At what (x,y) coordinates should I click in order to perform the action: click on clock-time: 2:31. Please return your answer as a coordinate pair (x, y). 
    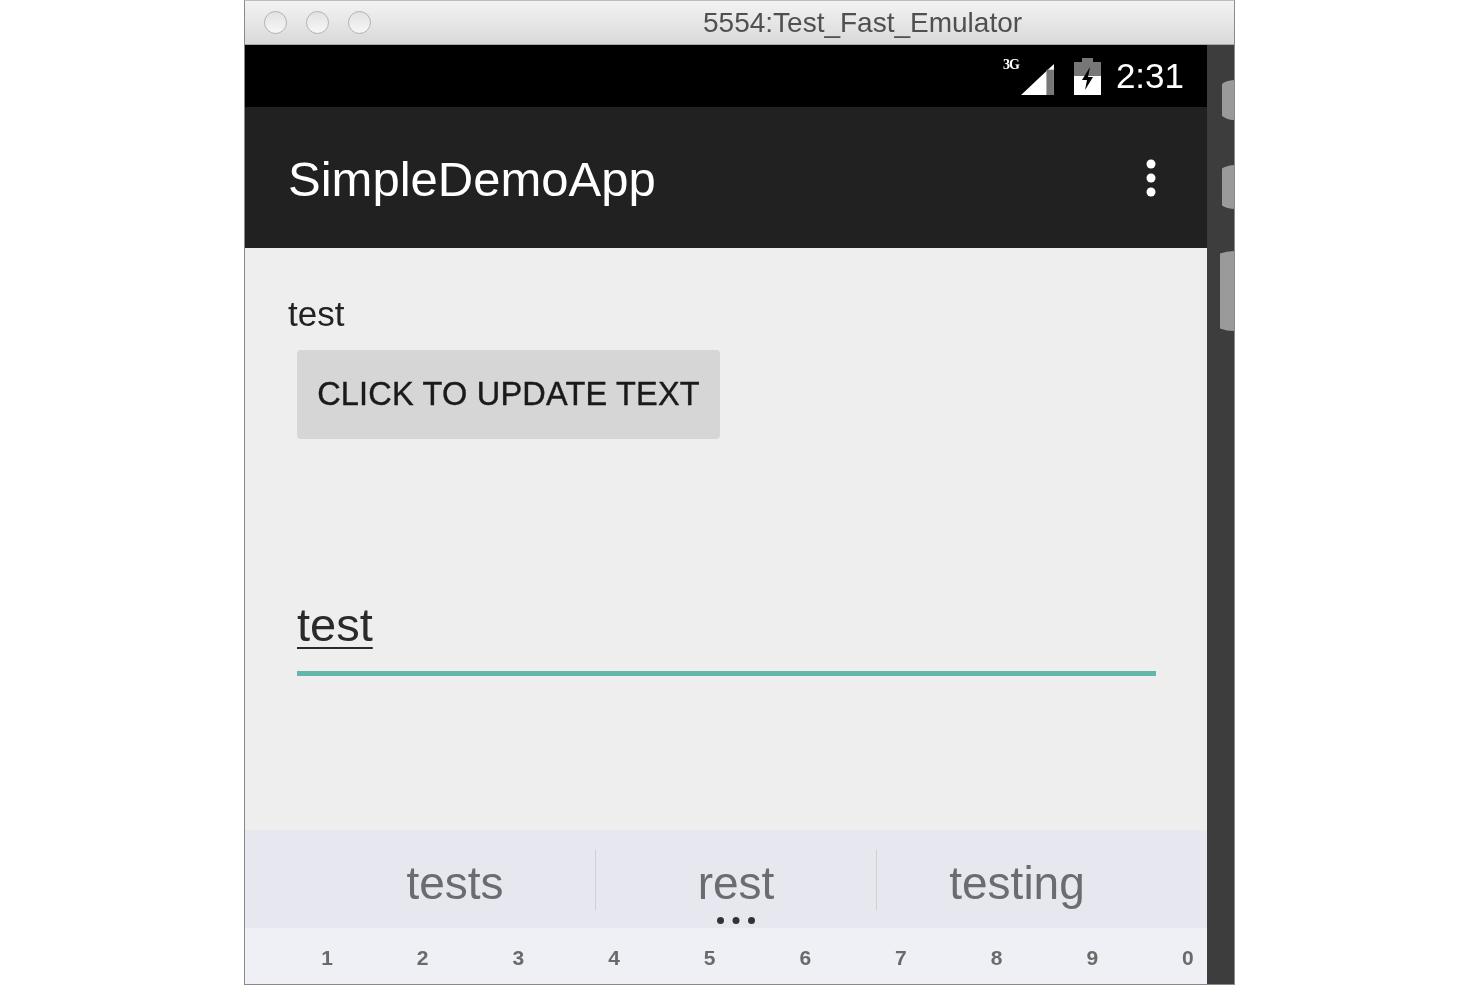
    Looking at the image, I should click on (1149, 76).